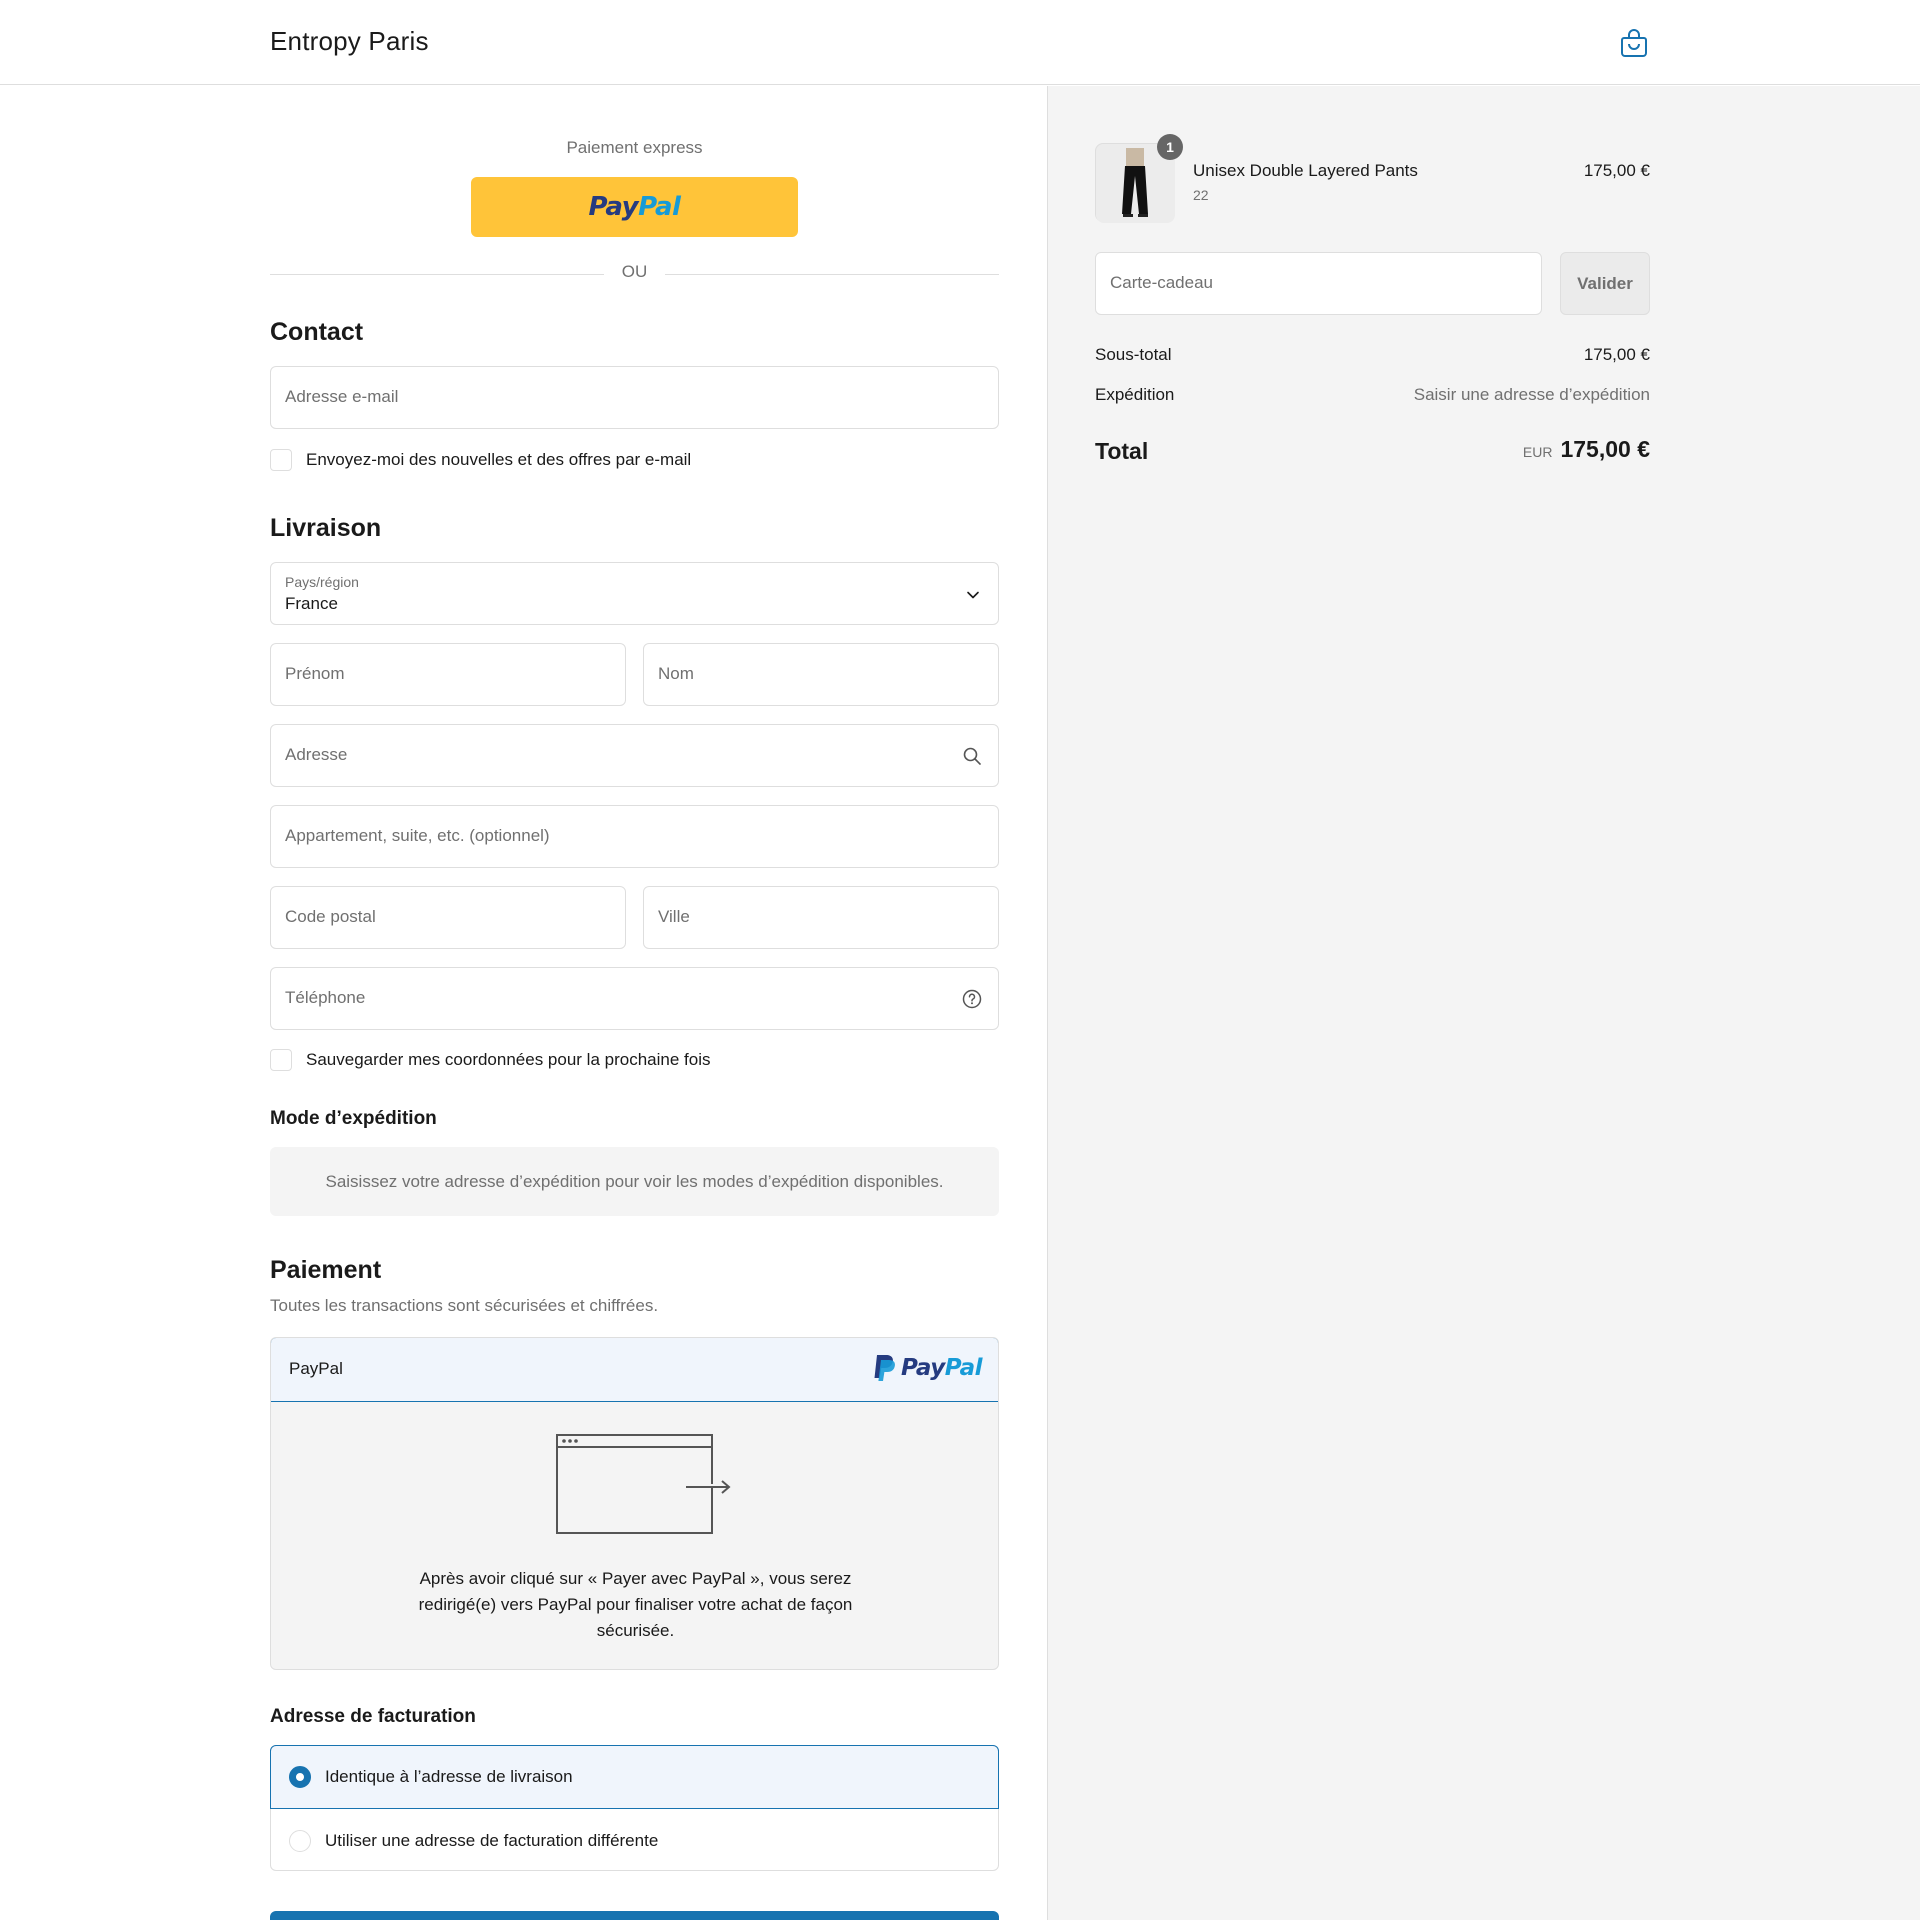  Describe the element at coordinates (821, 674) in the screenshot. I see `last-name-field: Nom` at that location.